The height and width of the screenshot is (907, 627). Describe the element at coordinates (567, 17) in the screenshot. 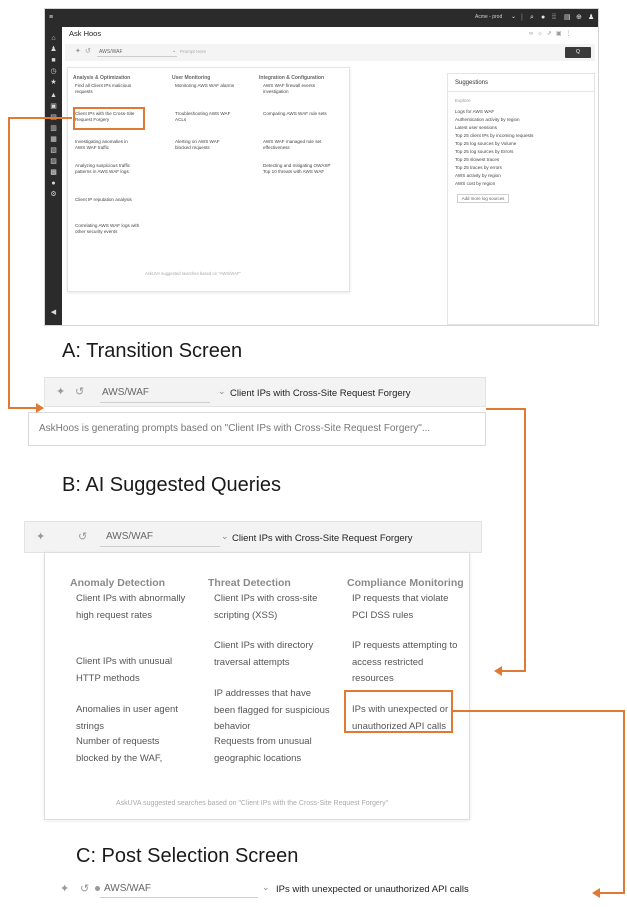

I see `docs-icon: ▤` at that location.